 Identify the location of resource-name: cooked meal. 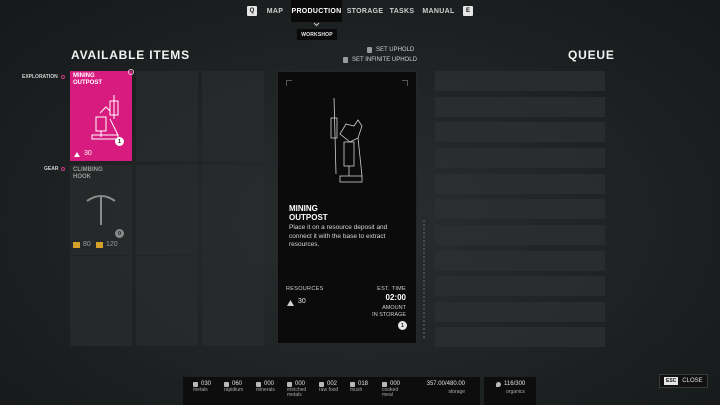
(390, 392).